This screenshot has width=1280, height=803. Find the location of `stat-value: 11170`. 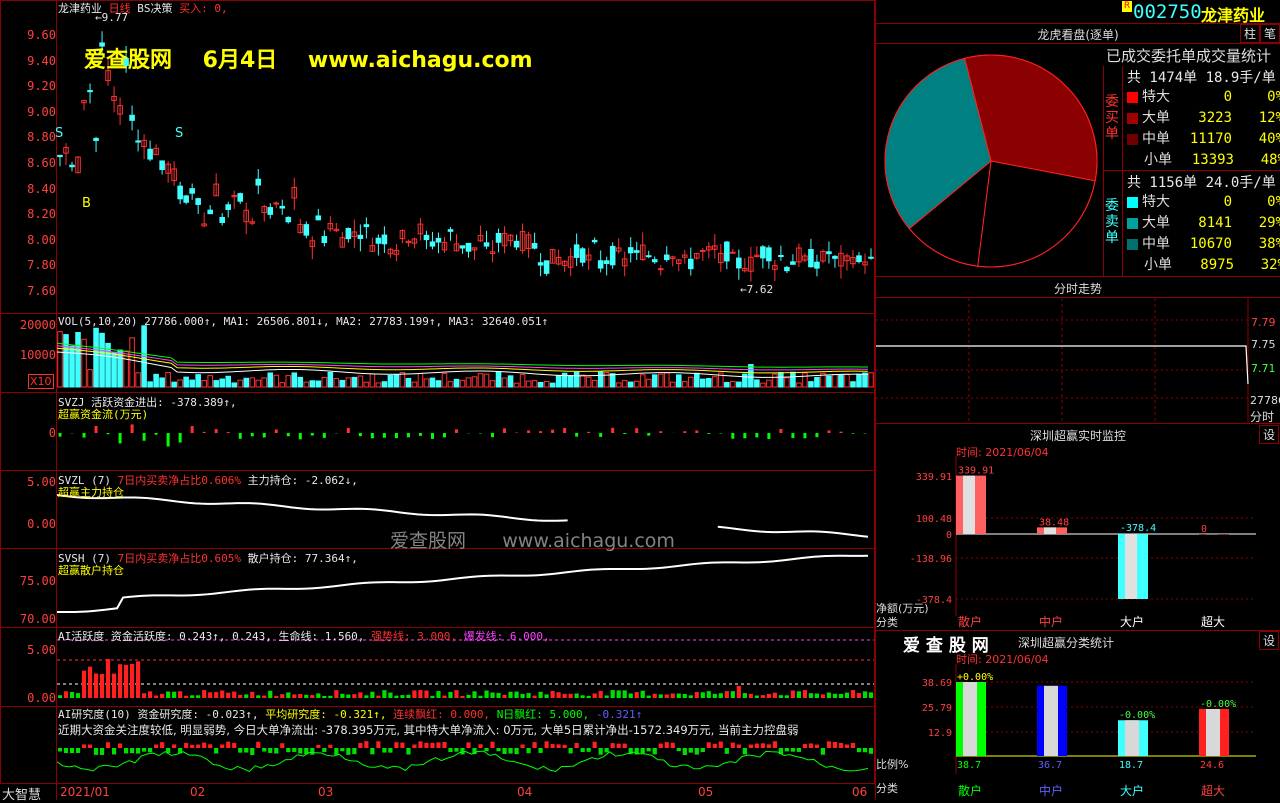

stat-value: 11170 is located at coordinates (1201, 139).